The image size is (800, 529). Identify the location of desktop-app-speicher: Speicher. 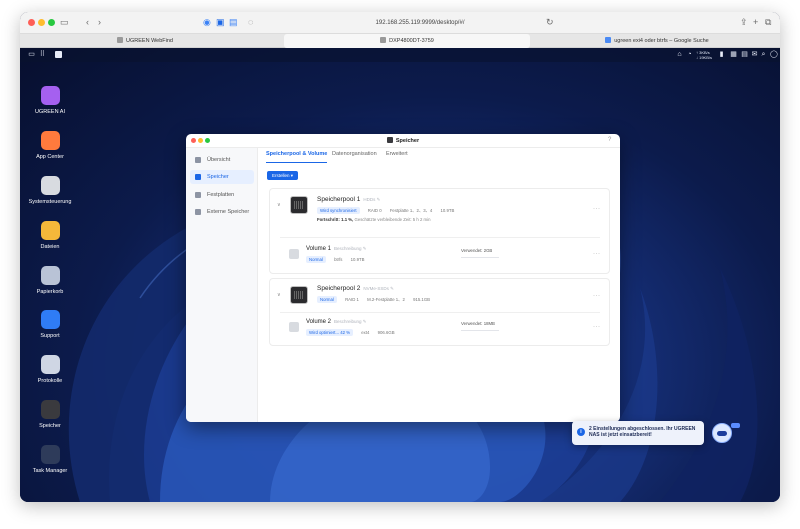
(50, 414).